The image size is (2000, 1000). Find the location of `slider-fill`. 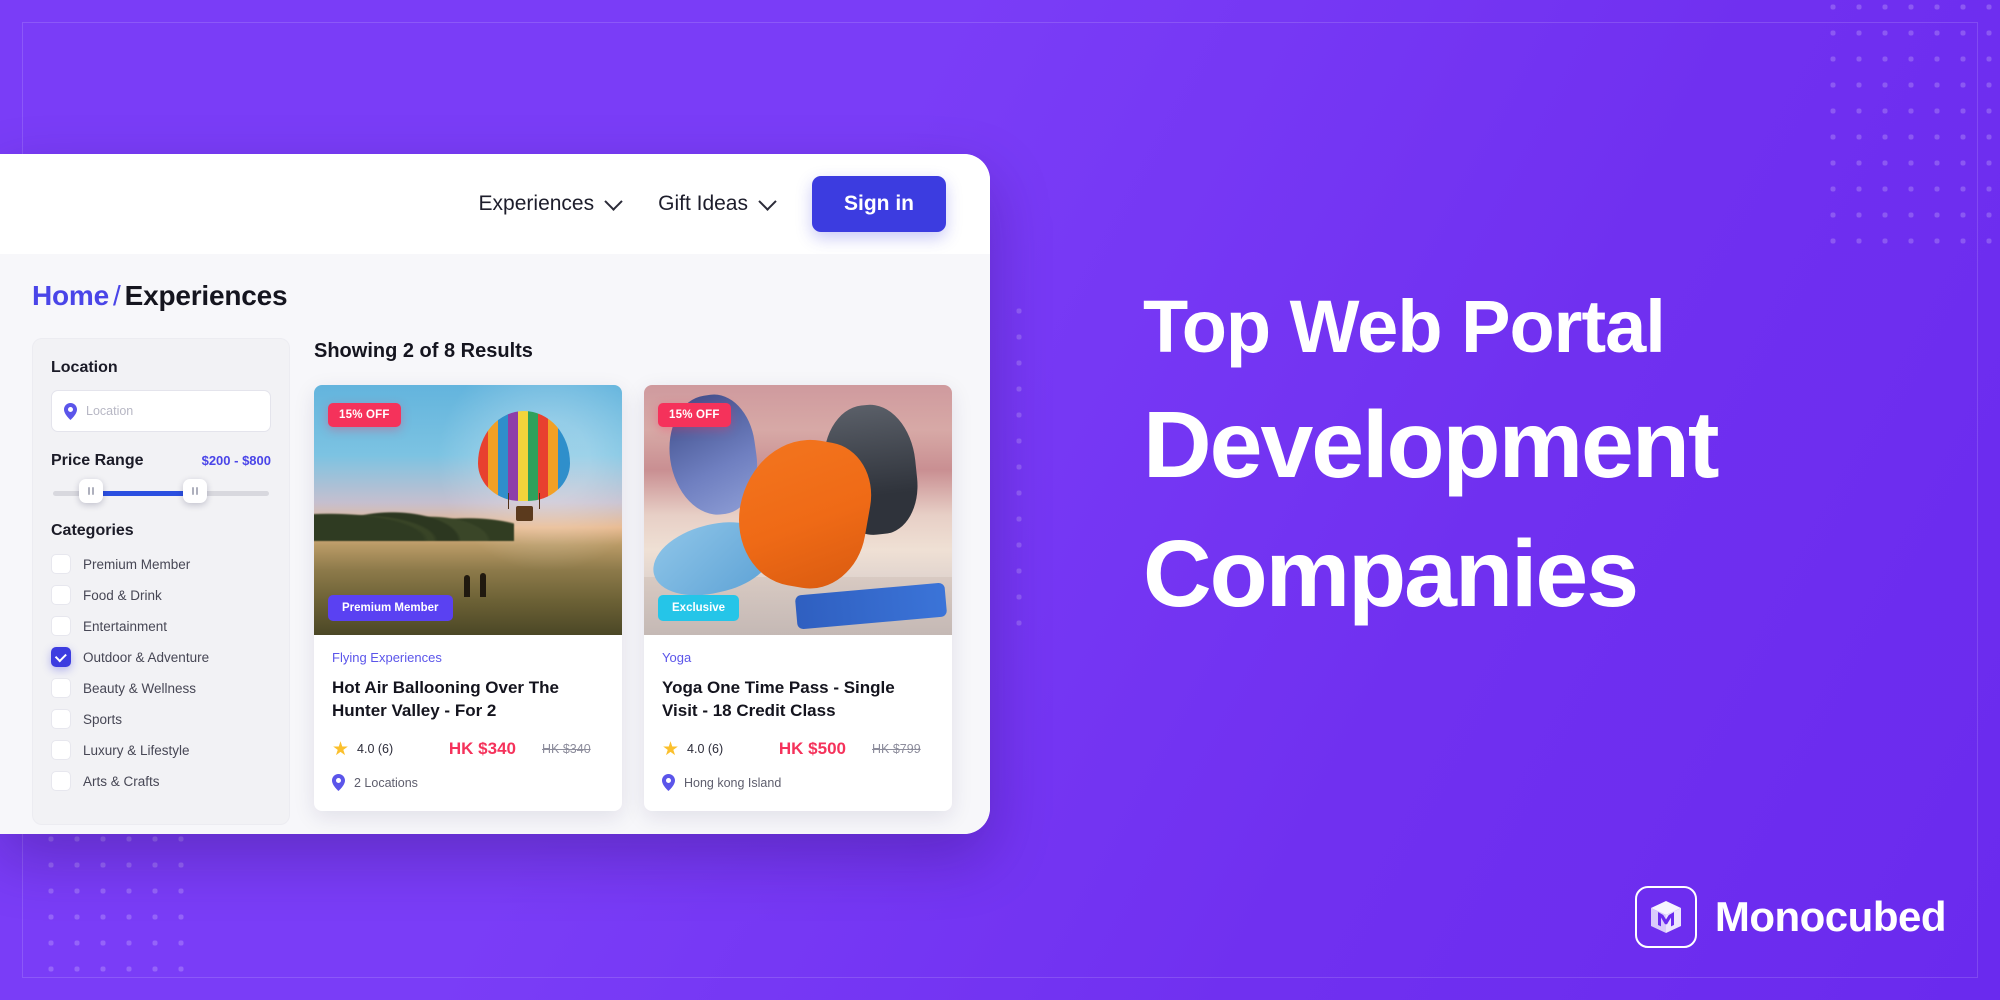

slider-fill is located at coordinates (142, 493).